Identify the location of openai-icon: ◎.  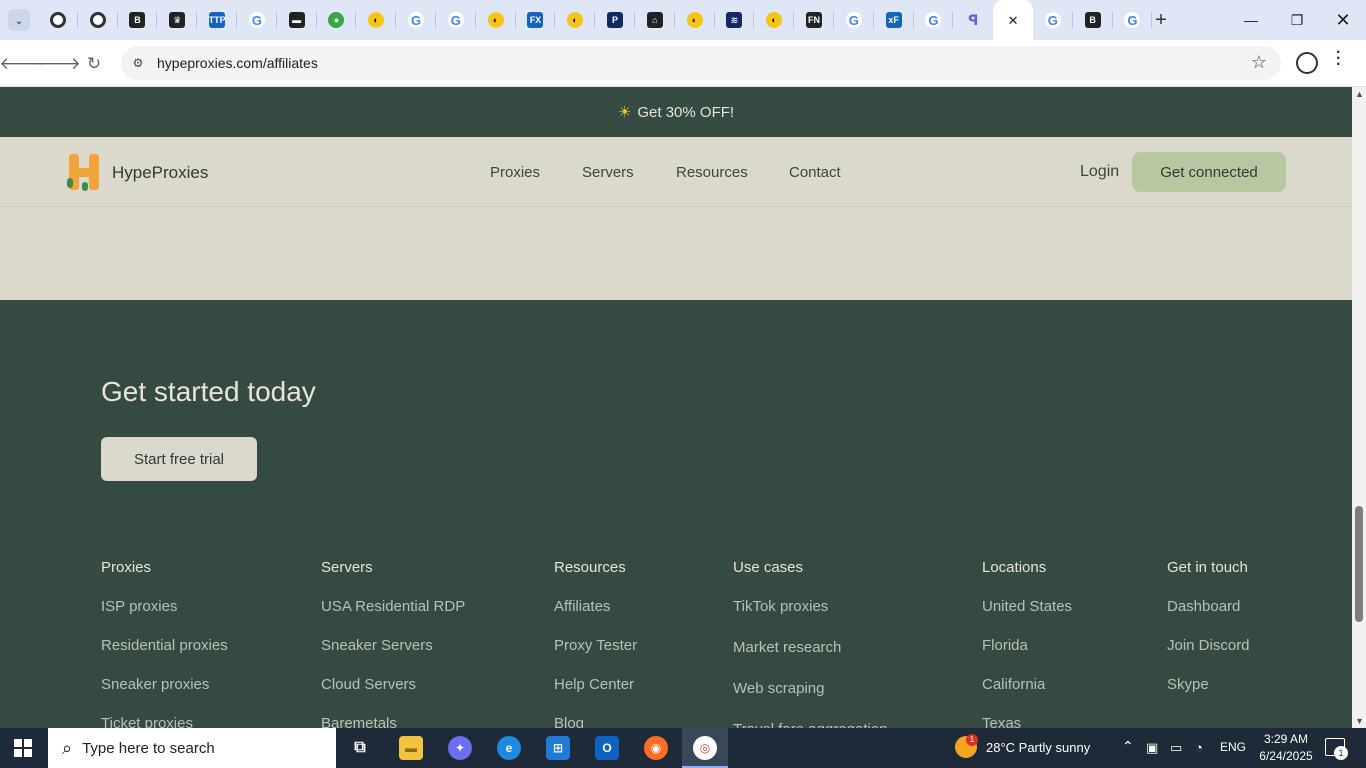
(97, 20).